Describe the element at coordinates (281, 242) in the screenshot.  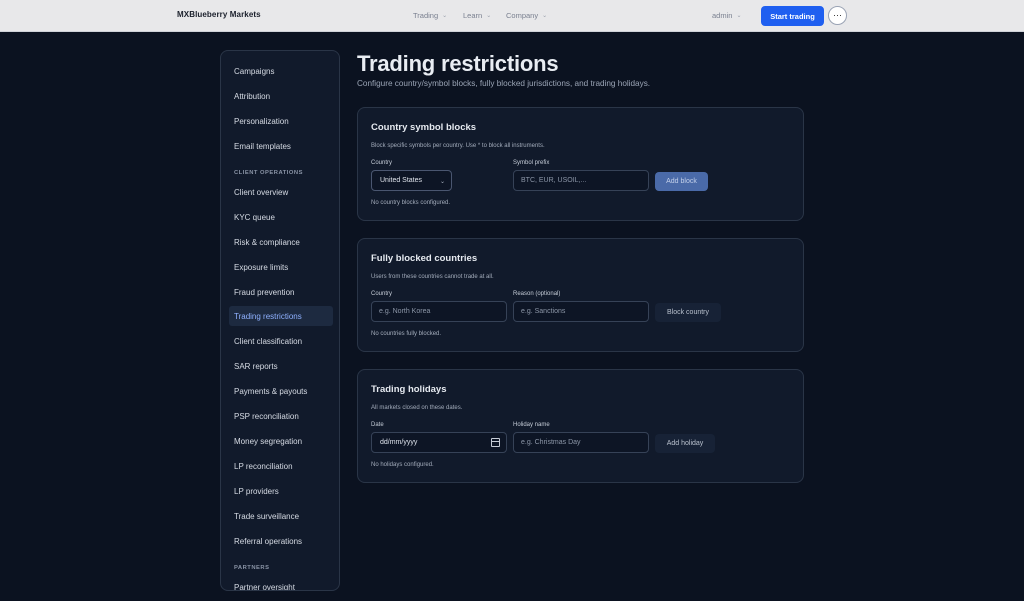
I see `sidebar-item-risk-compliance: Risk & compliance` at that location.